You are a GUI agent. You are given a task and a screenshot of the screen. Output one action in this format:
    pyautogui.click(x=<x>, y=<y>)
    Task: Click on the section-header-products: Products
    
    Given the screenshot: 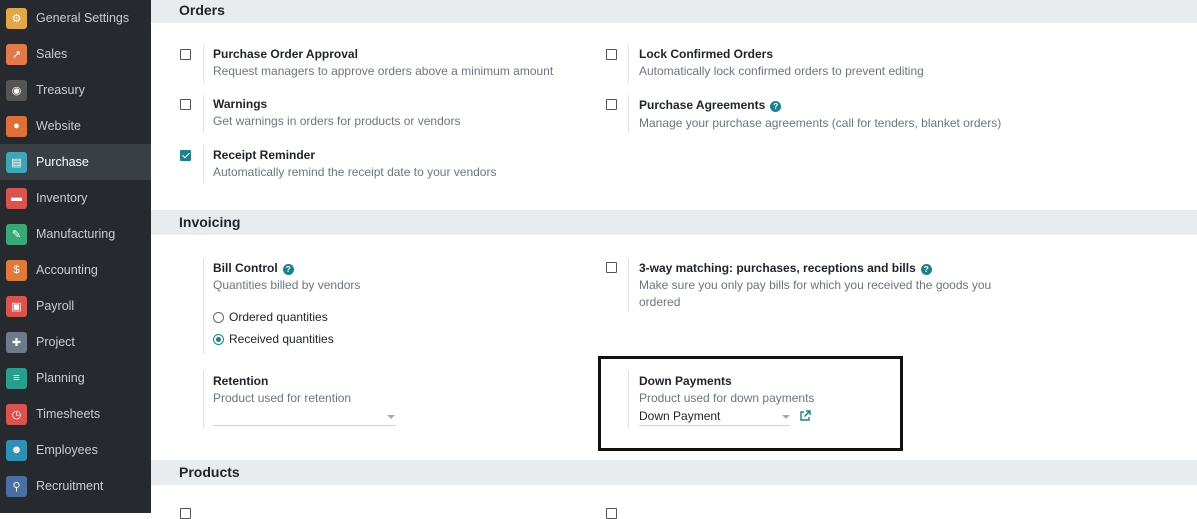 What is the action you would take?
    pyautogui.click(x=674, y=472)
    